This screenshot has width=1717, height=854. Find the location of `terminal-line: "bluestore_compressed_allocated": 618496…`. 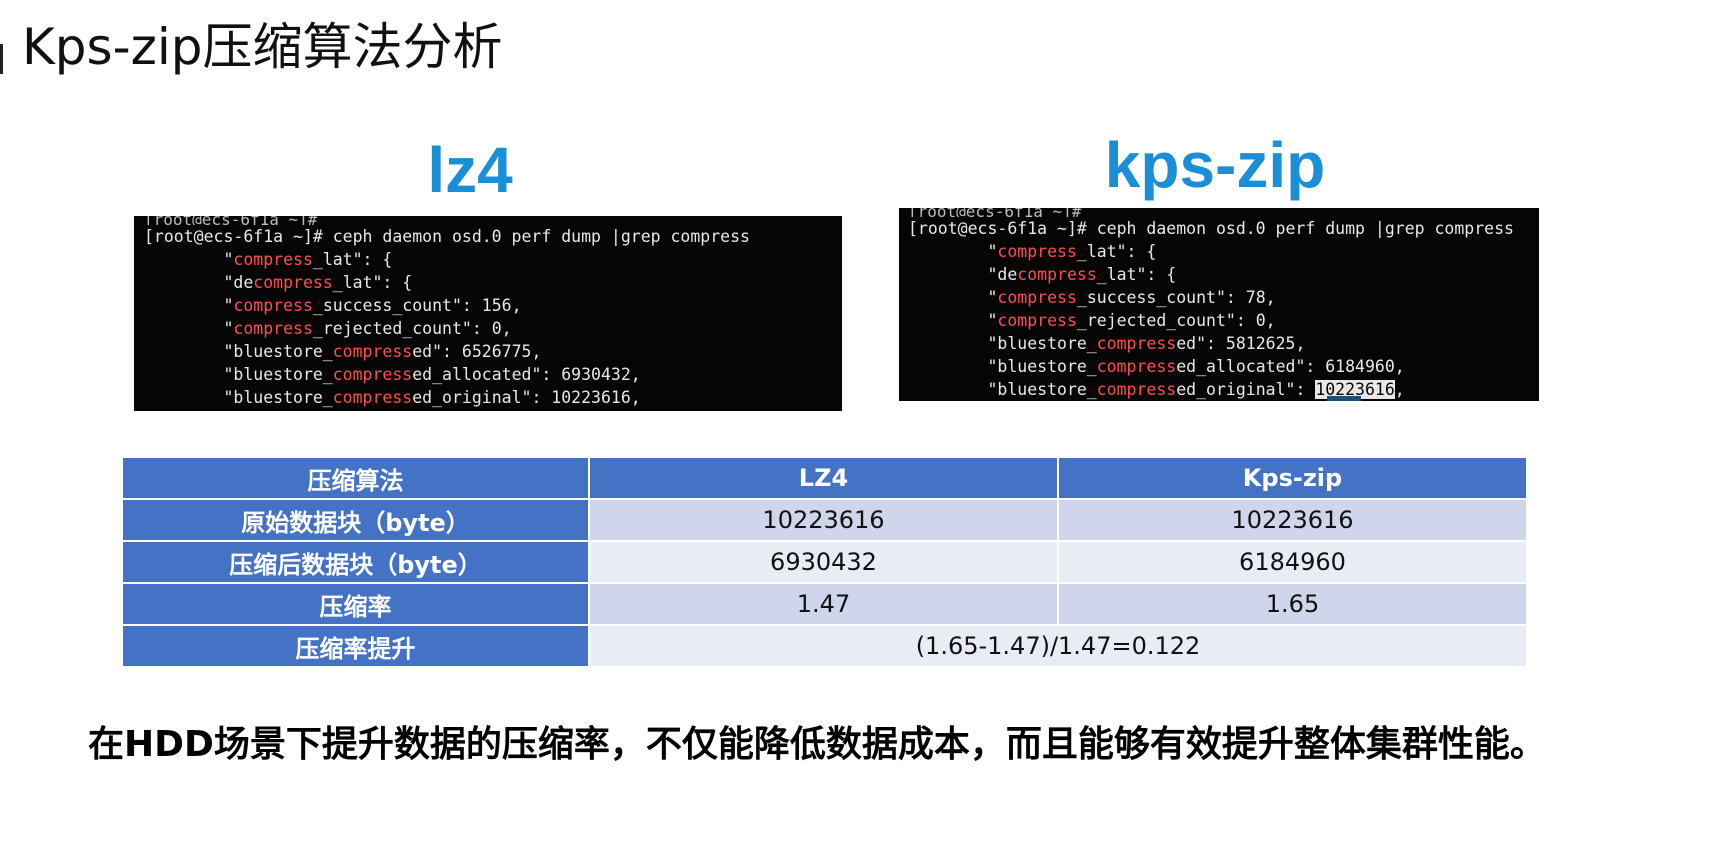

terminal-line: "bluestore_compressed_allocated": 618496… is located at coordinates (1223, 366).